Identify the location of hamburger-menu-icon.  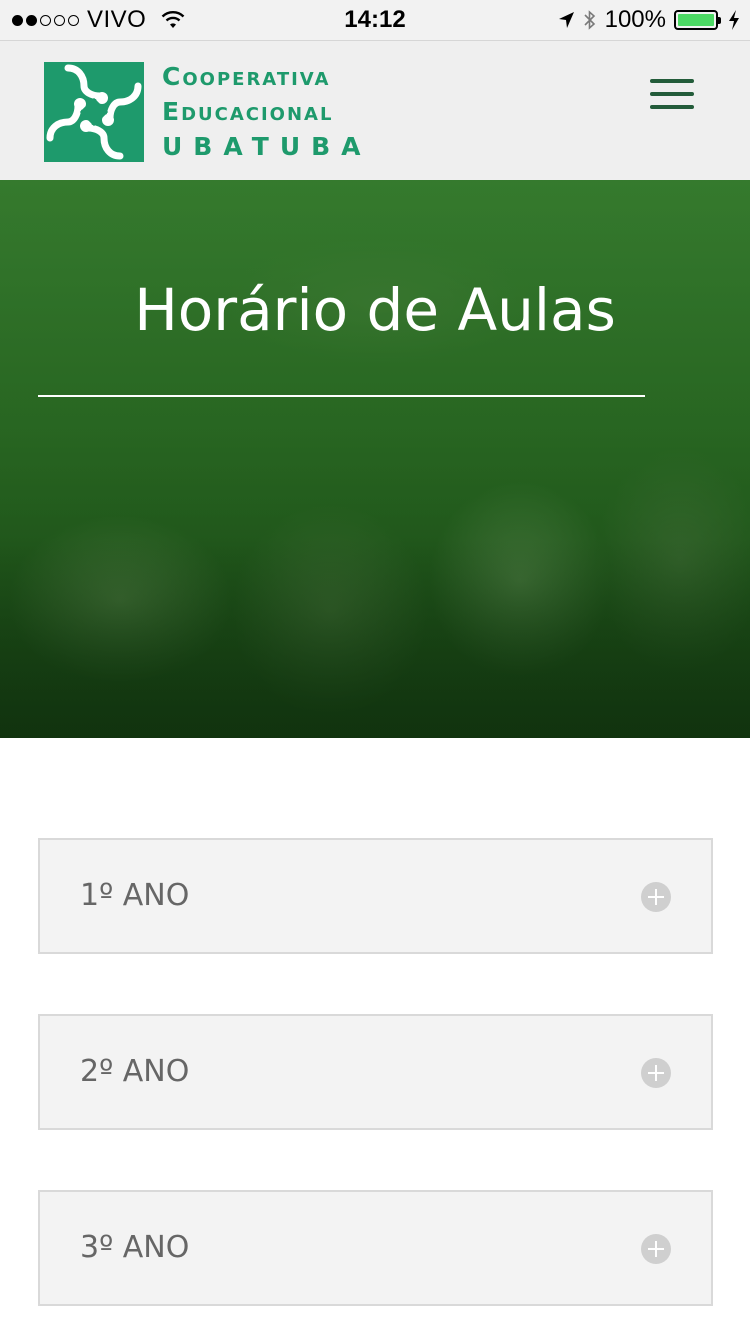
(672, 96).